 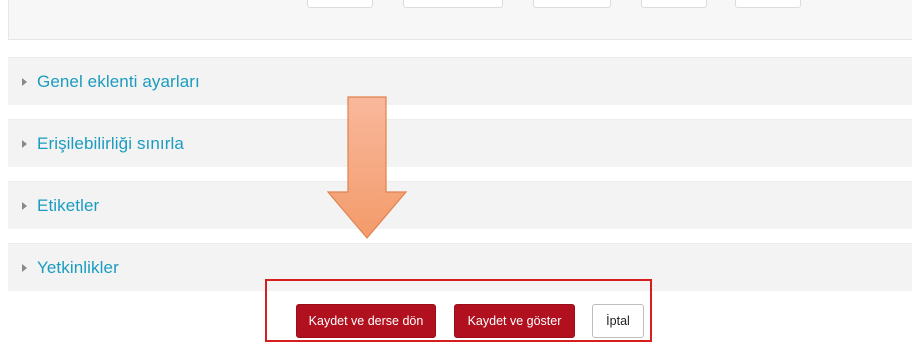 What do you see at coordinates (460, 20) in the screenshot?
I see `top-panel` at bounding box center [460, 20].